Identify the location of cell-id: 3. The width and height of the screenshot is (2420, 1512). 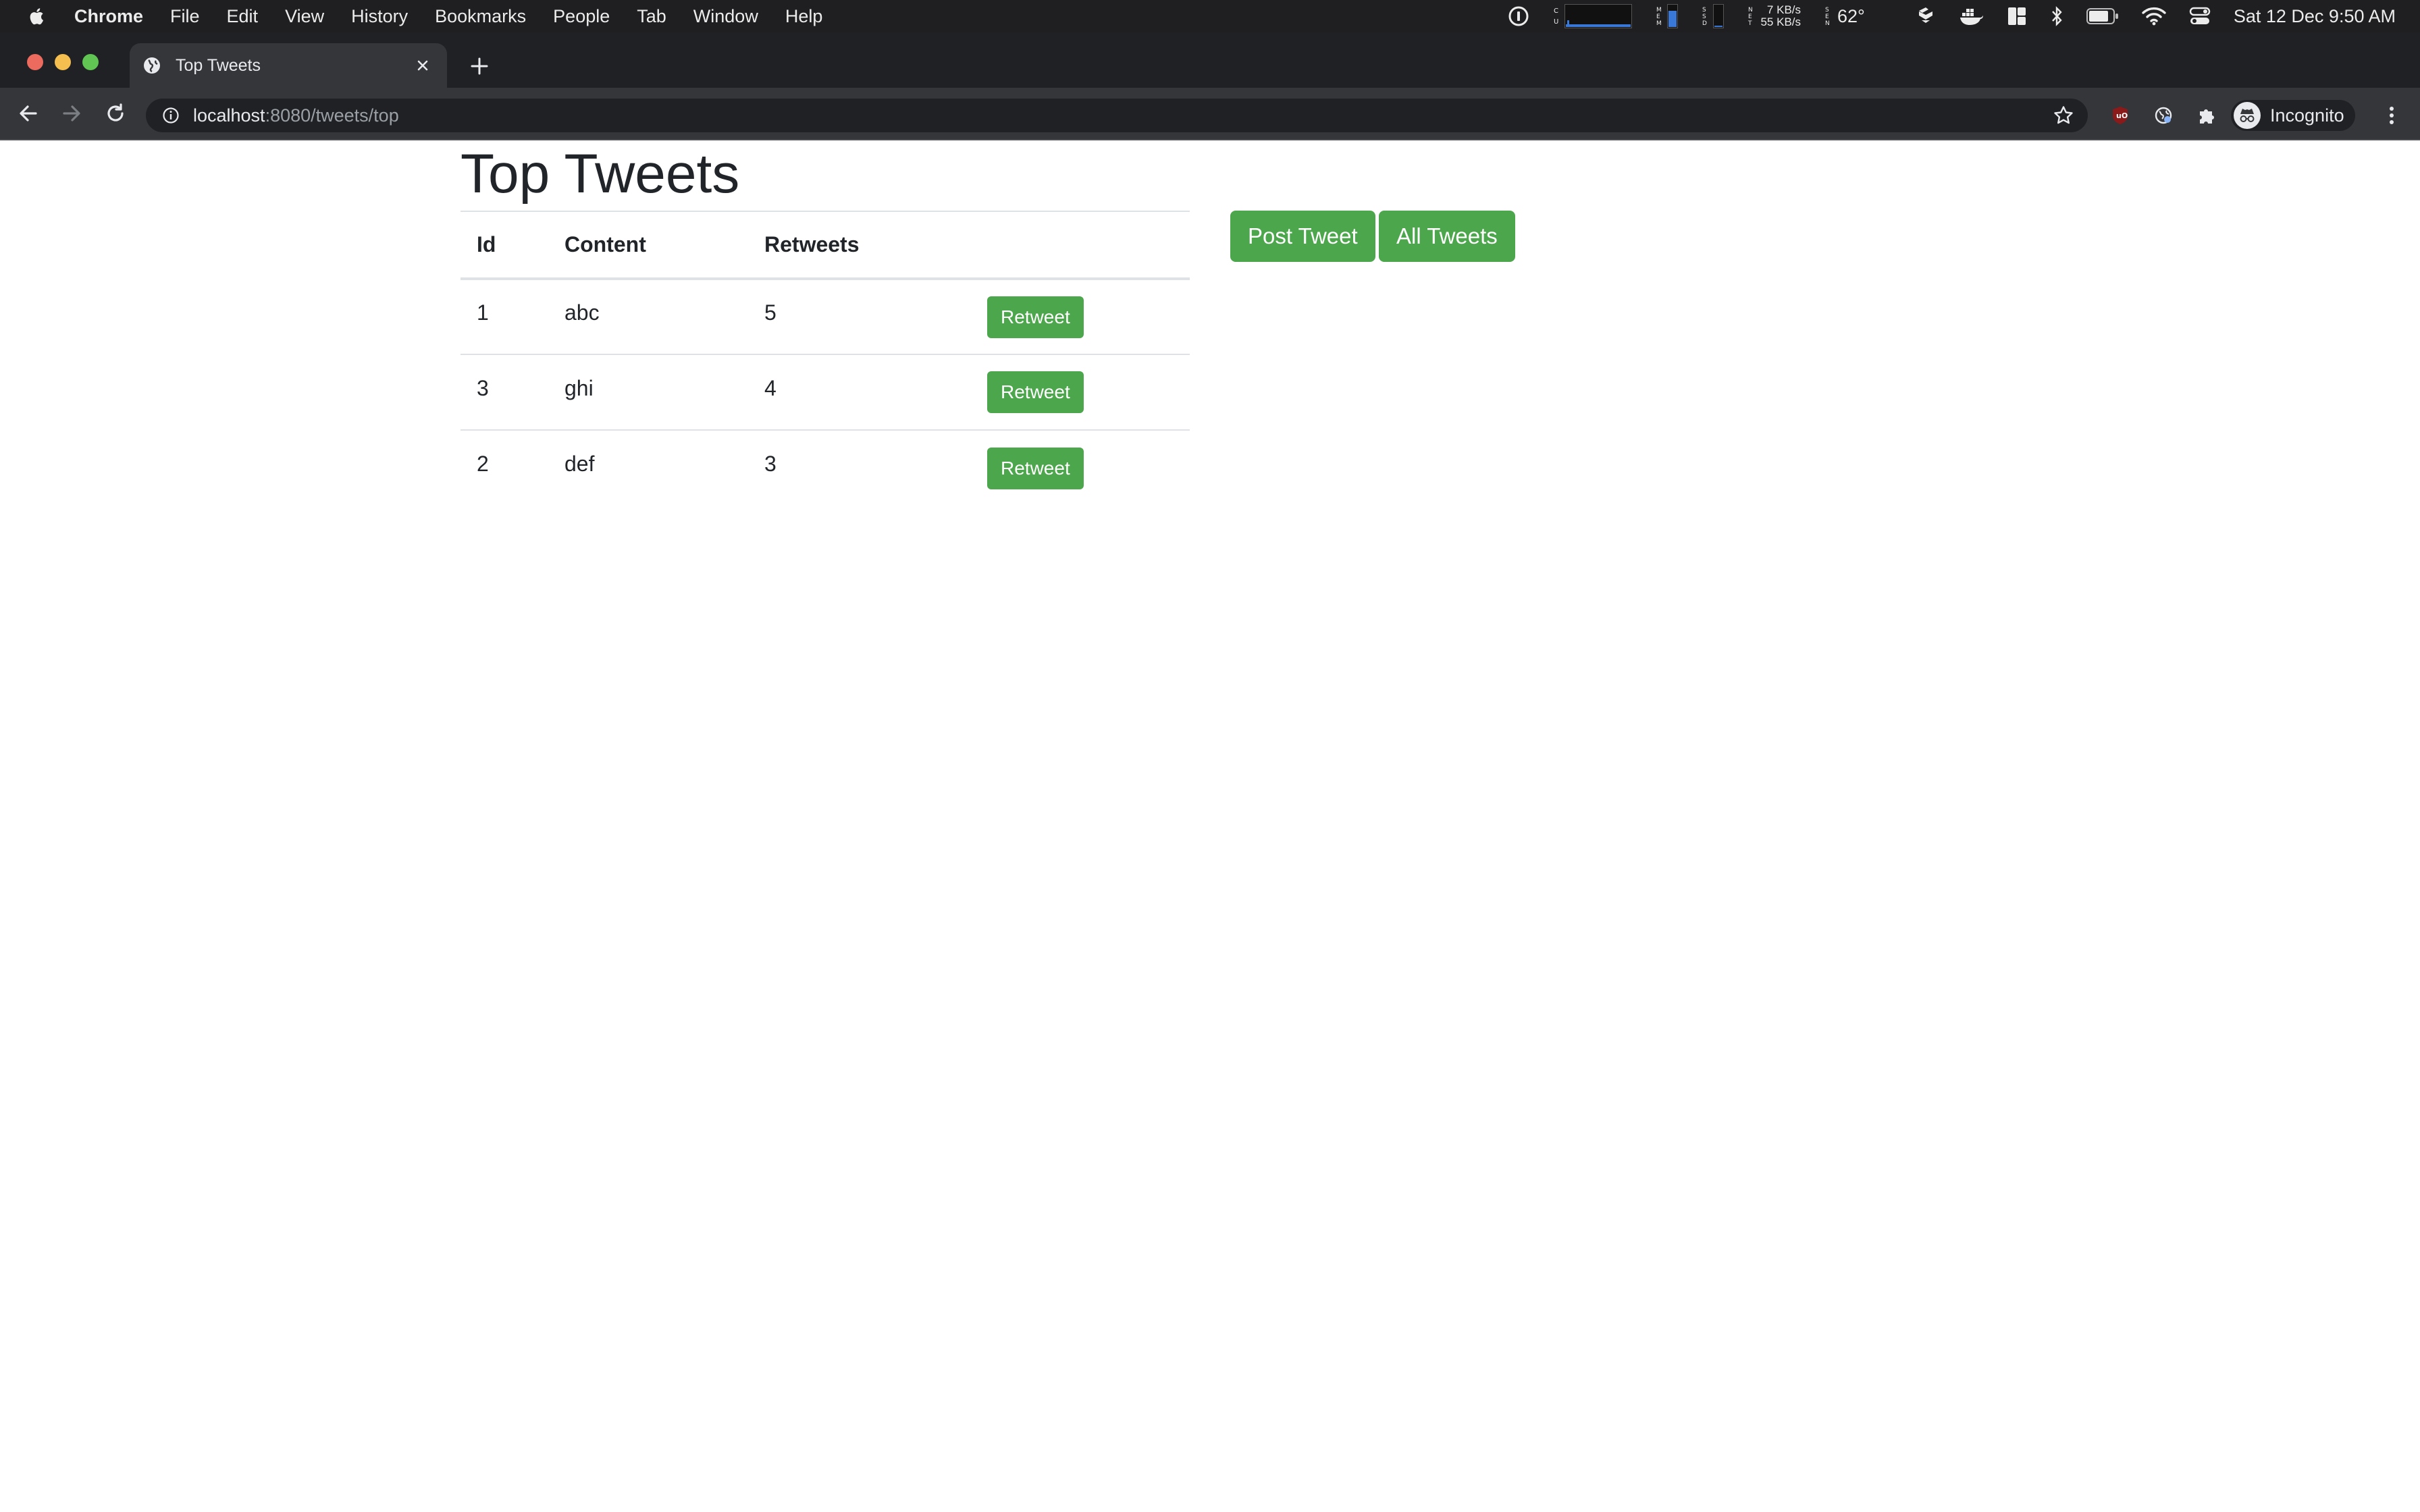
(504, 392).